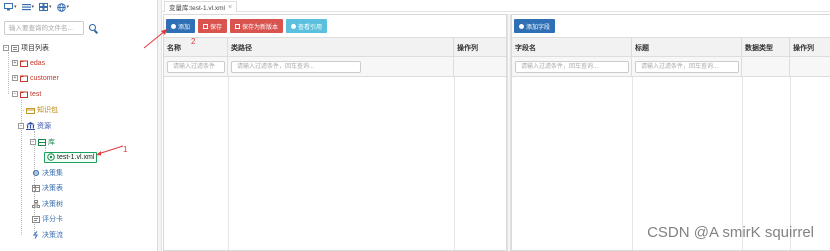 Image resolution: width=830 pixels, height=251 pixels. What do you see at coordinates (730, 232) in the screenshot?
I see `watermark: CSDN @A smirK squirrel` at bounding box center [730, 232].